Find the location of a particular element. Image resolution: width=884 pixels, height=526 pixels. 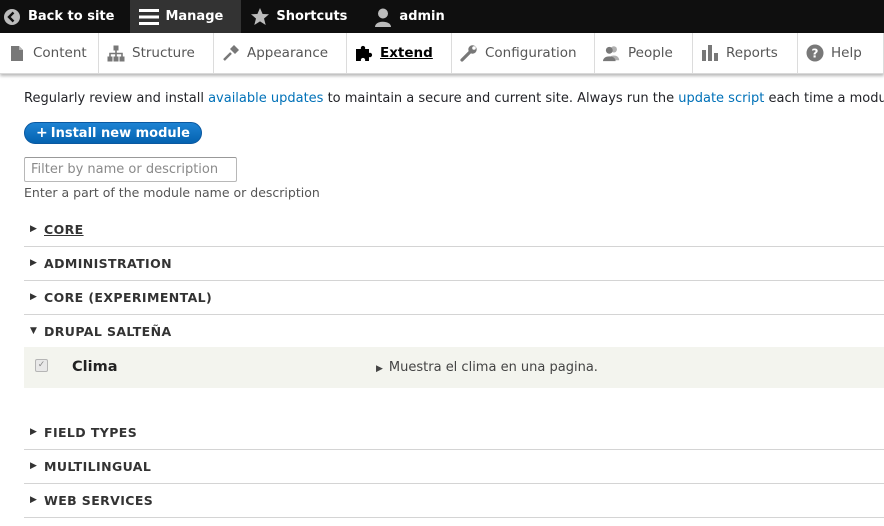

star-icon is located at coordinates (260, 17).